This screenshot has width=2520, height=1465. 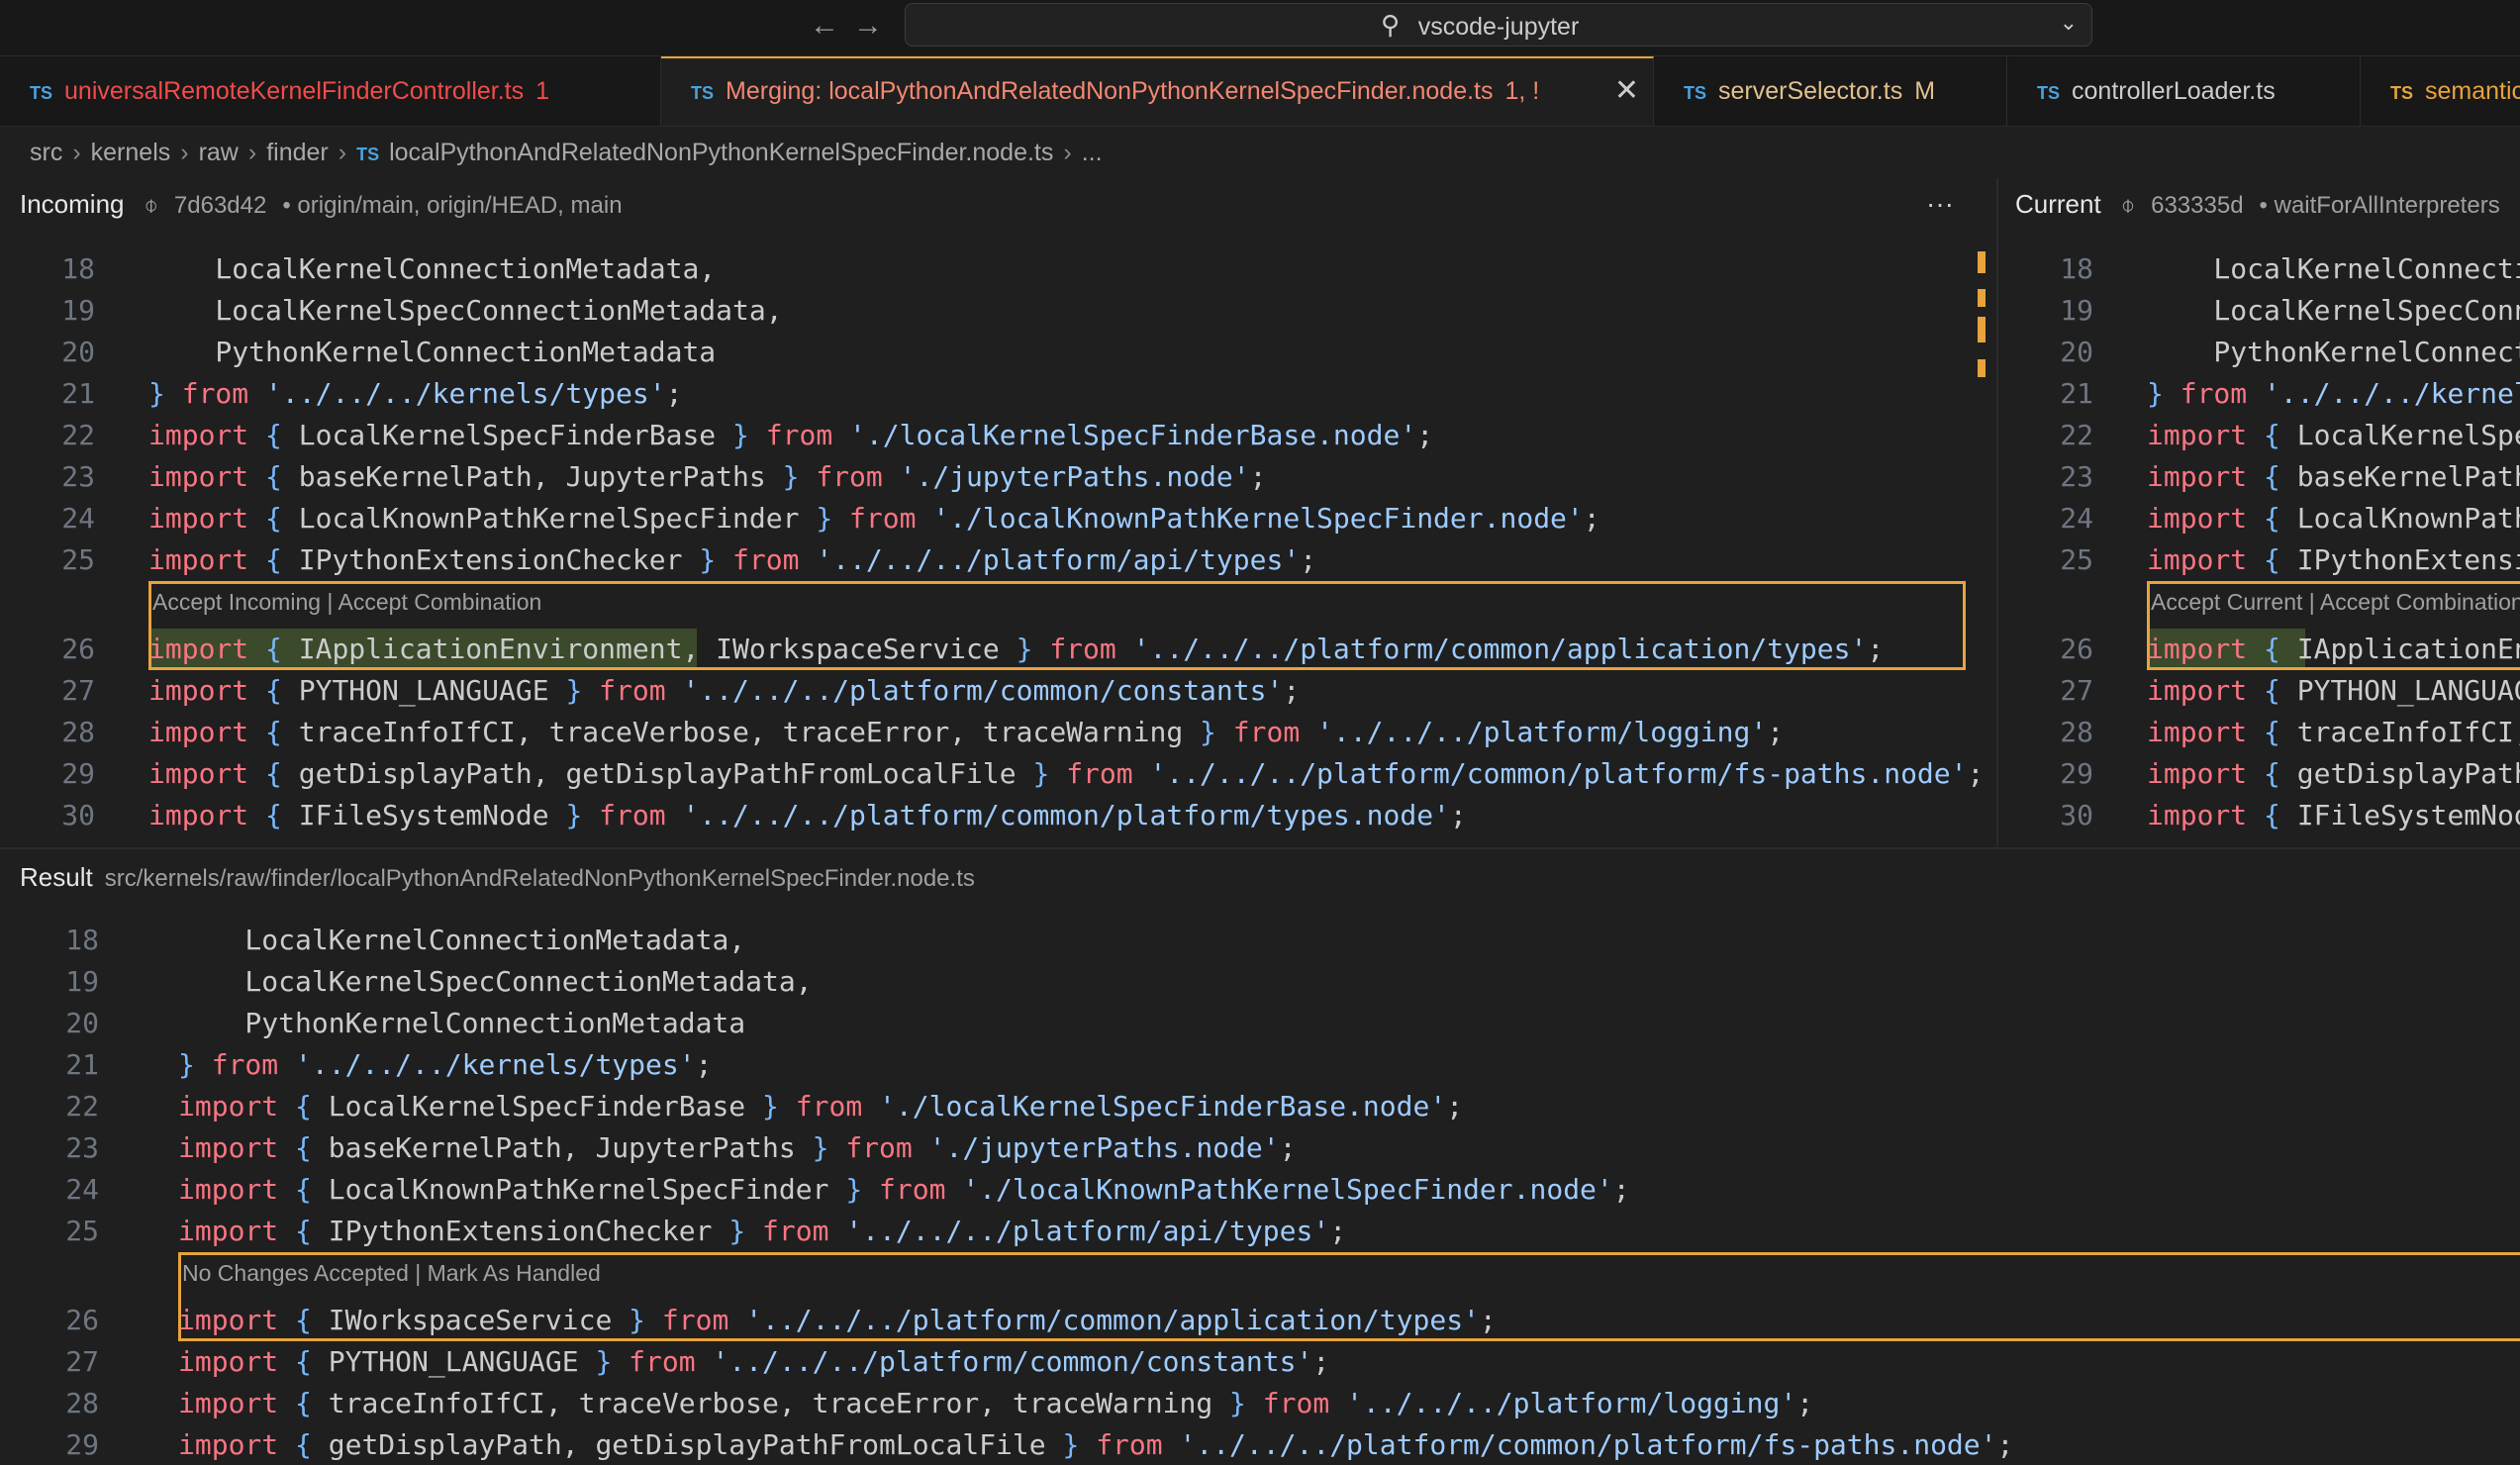 I want to click on close-icon: ✕, so click(x=1626, y=91).